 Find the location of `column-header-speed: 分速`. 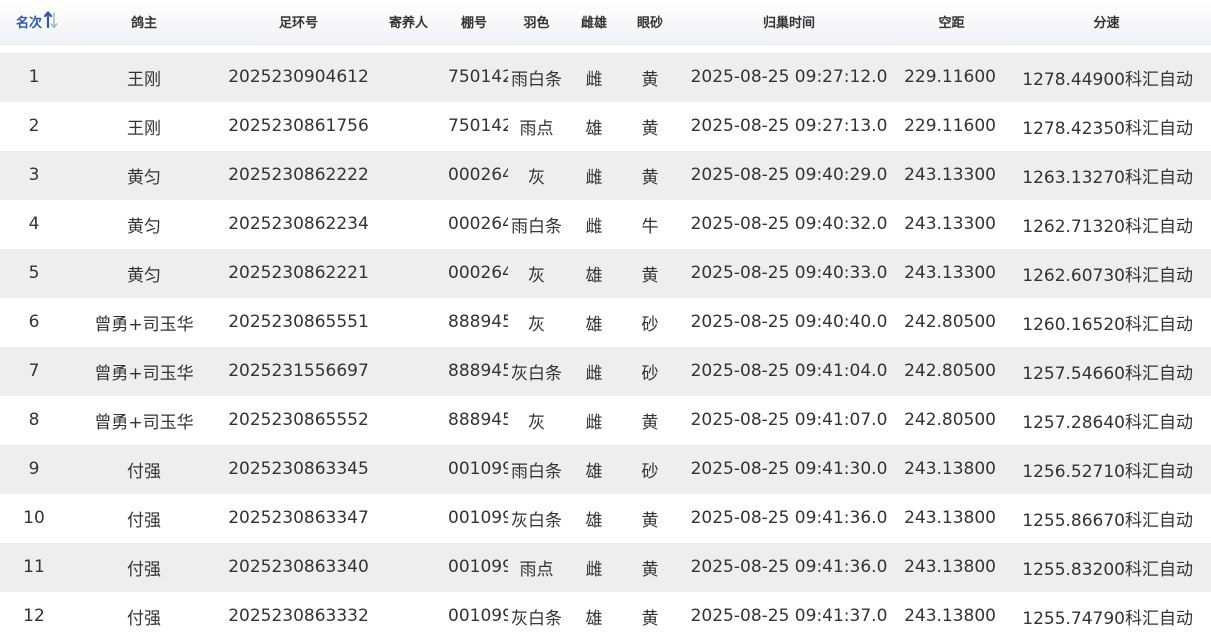

column-header-speed: 分速 is located at coordinates (1106, 22).